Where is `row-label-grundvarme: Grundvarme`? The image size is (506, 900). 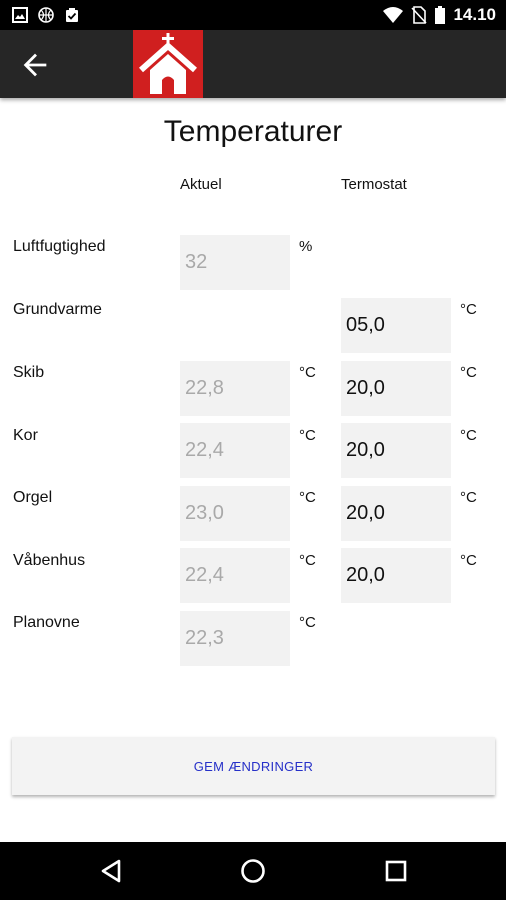 row-label-grundvarme: Grundvarme is located at coordinates (57, 309).